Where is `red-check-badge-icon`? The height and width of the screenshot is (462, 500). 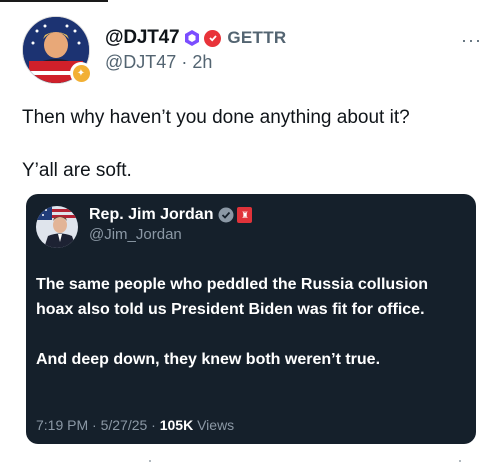
red-check-badge-icon is located at coordinates (213, 38).